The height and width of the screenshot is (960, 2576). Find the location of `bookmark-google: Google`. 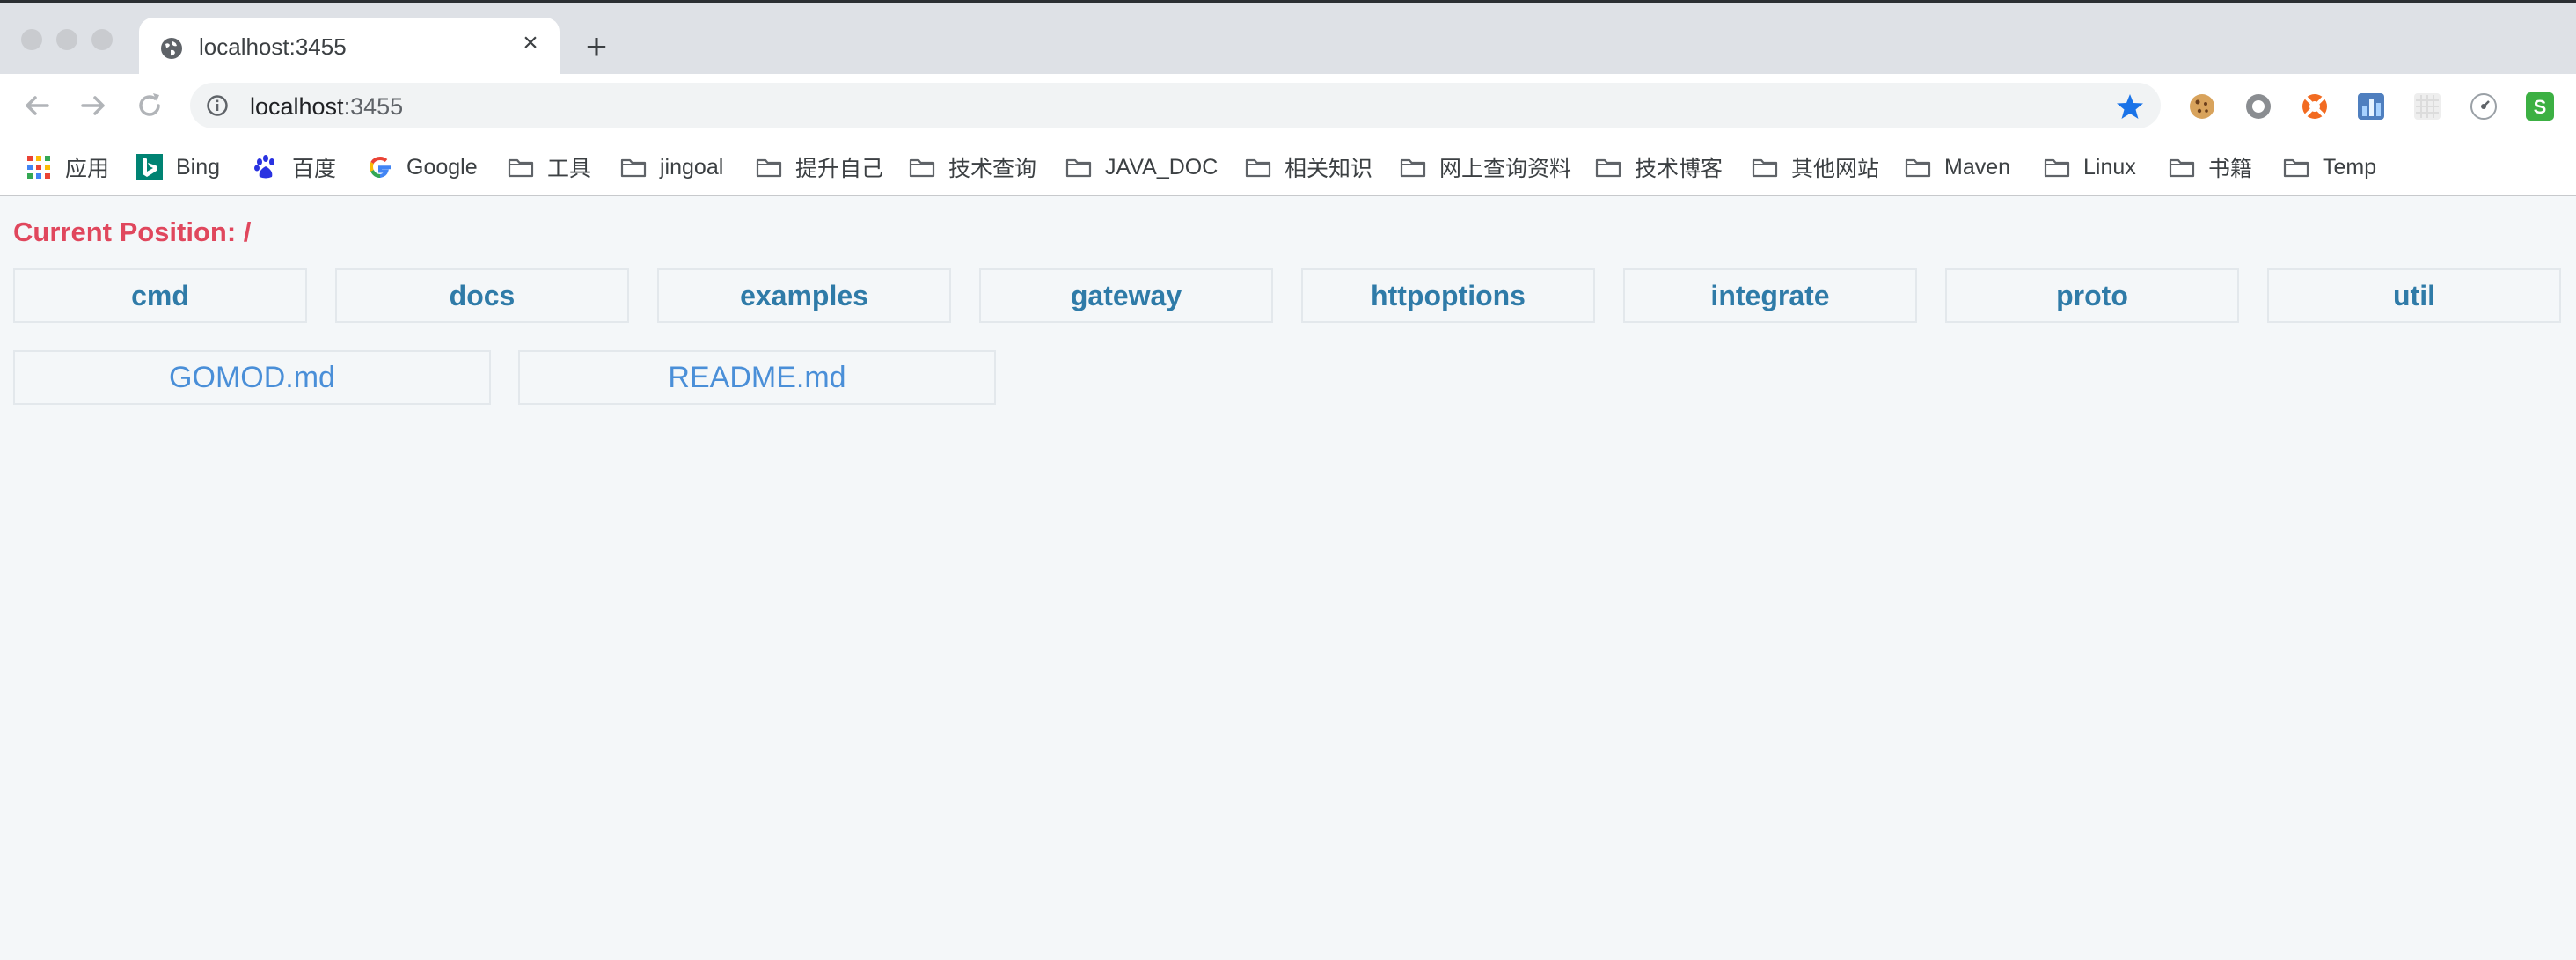

bookmark-google: Google is located at coordinates (422, 167).